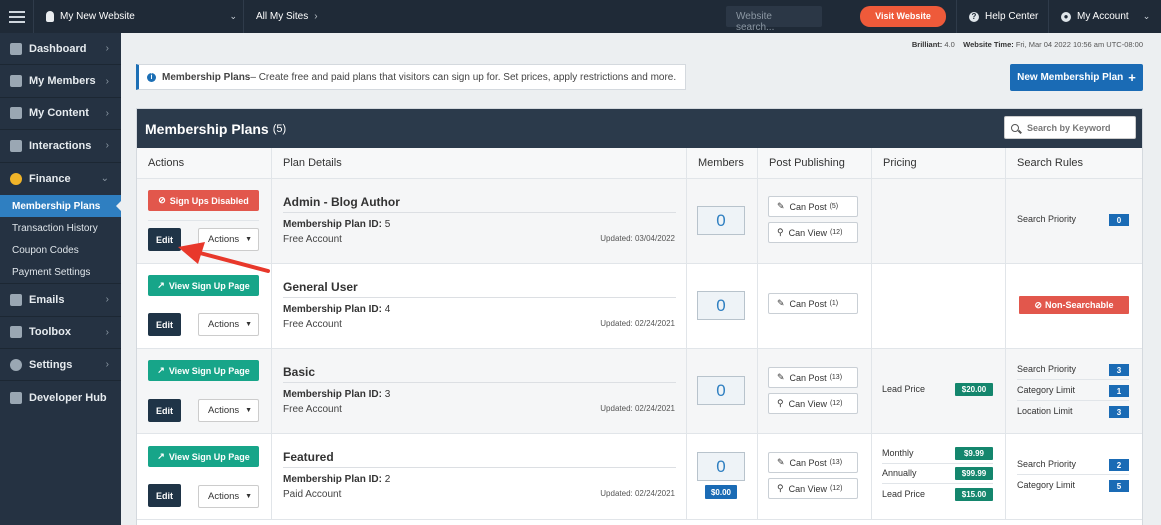 The width and height of the screenshot is (1161, 525). Describe the element at coordinates (60, 228) in the screenshot. I see `sidebar-sub-transaction-history: Transaction History` at that location.